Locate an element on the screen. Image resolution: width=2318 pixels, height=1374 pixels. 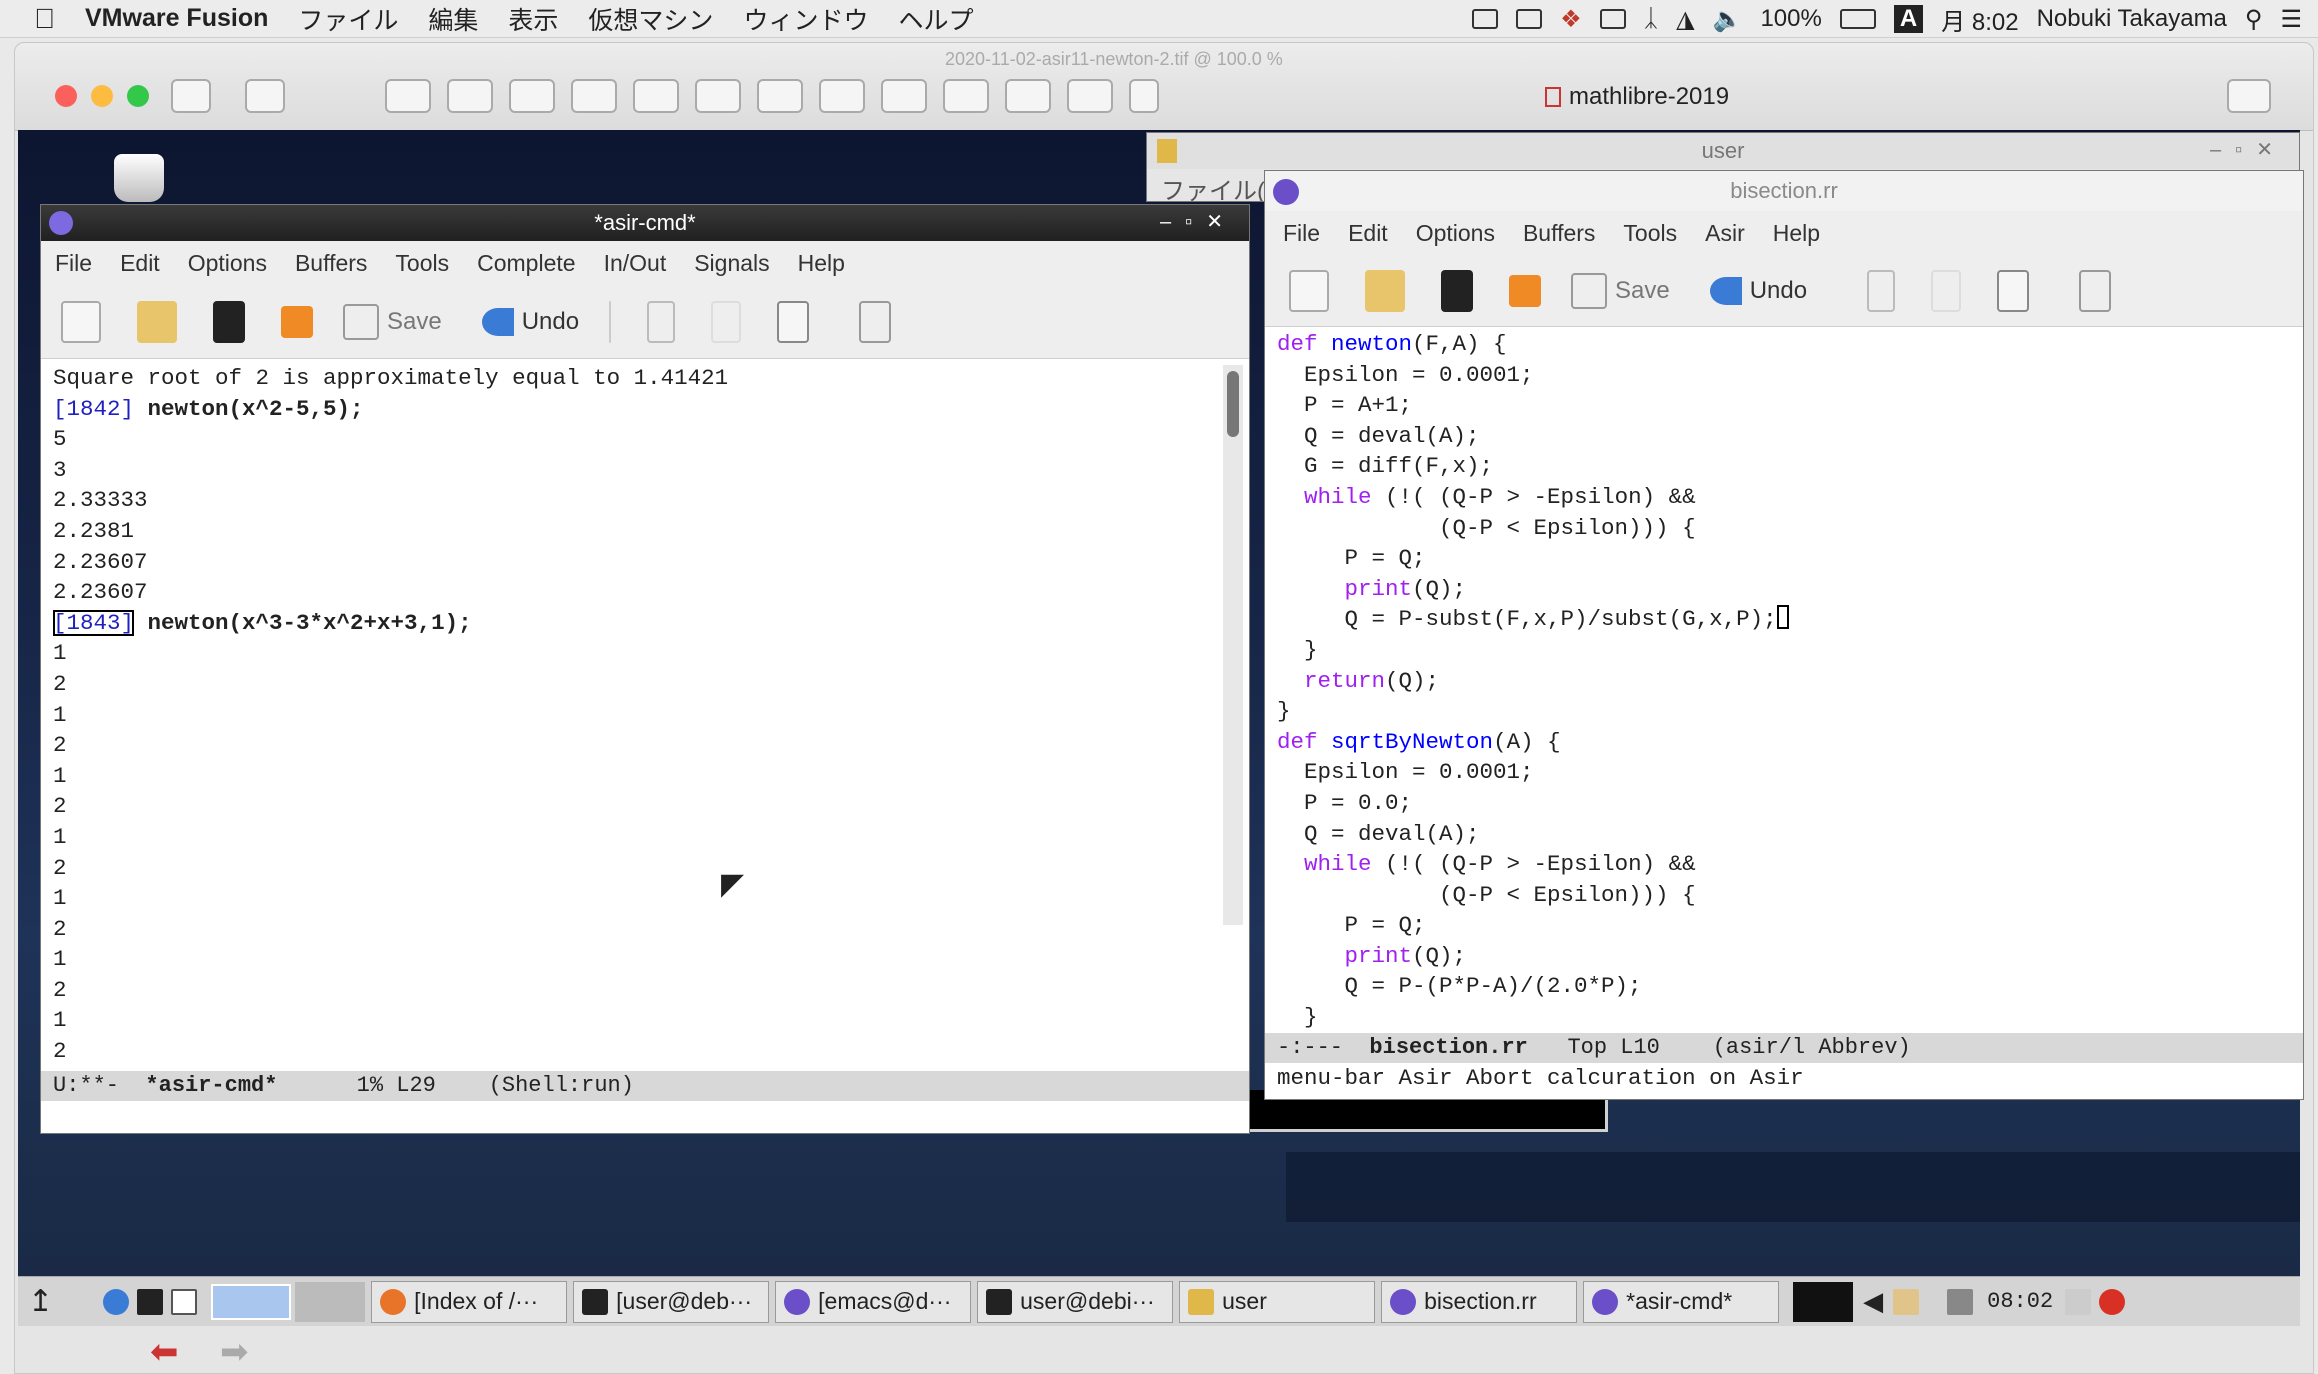
headphone-icon is located at coordinates (718, 96).